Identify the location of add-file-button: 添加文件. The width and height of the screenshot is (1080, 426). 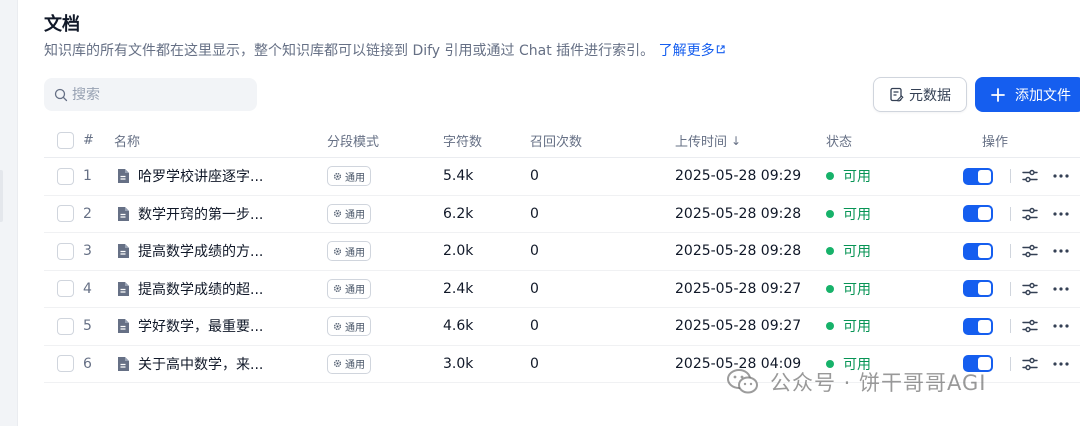
(1027, 94).